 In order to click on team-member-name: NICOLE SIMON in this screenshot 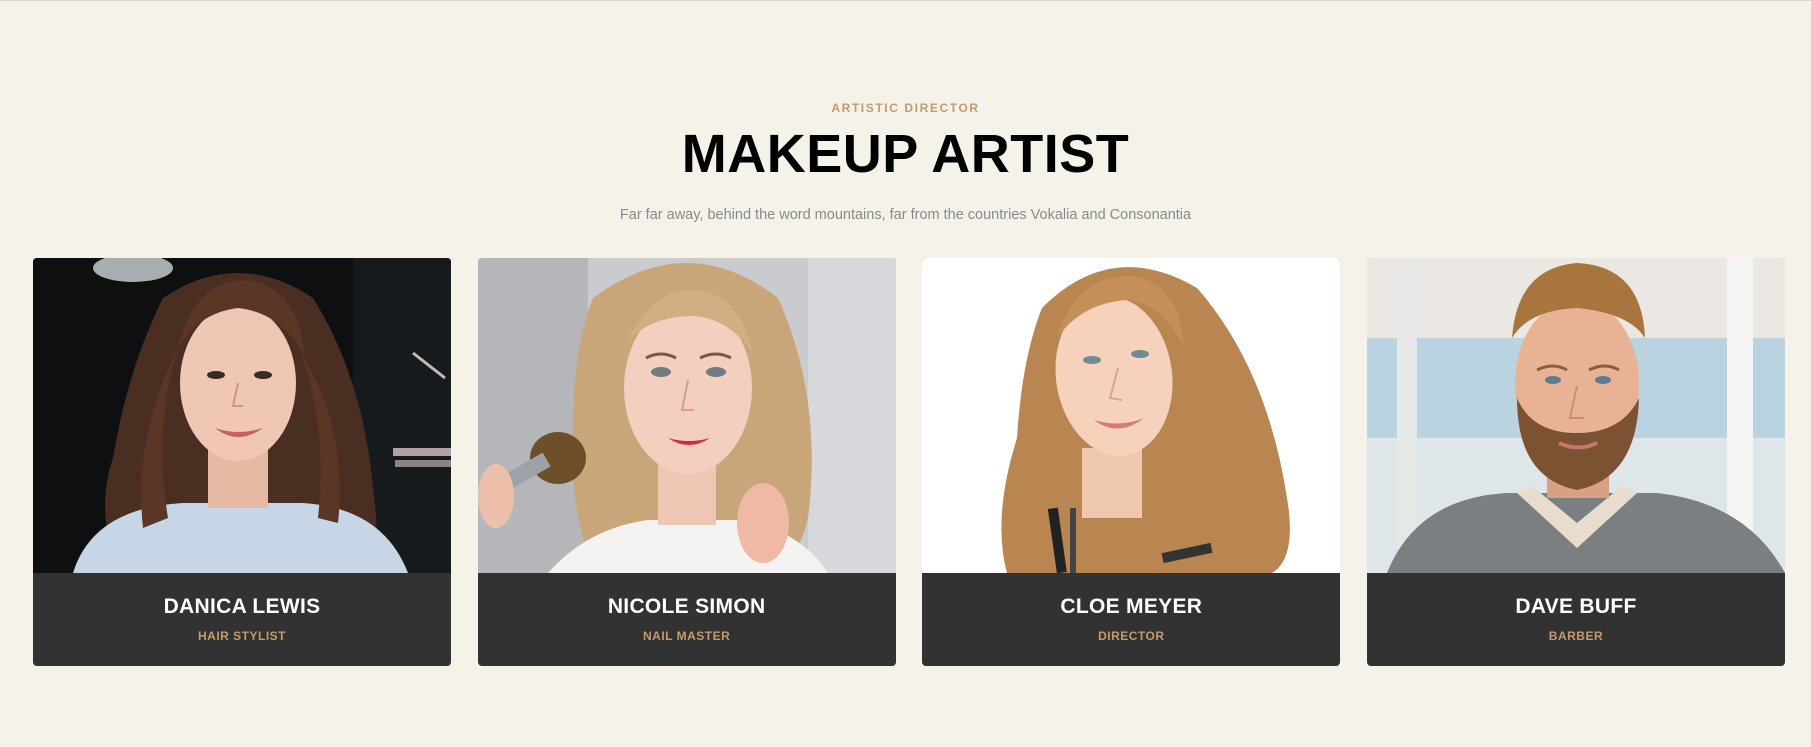, I will do `click(687, 607)`.